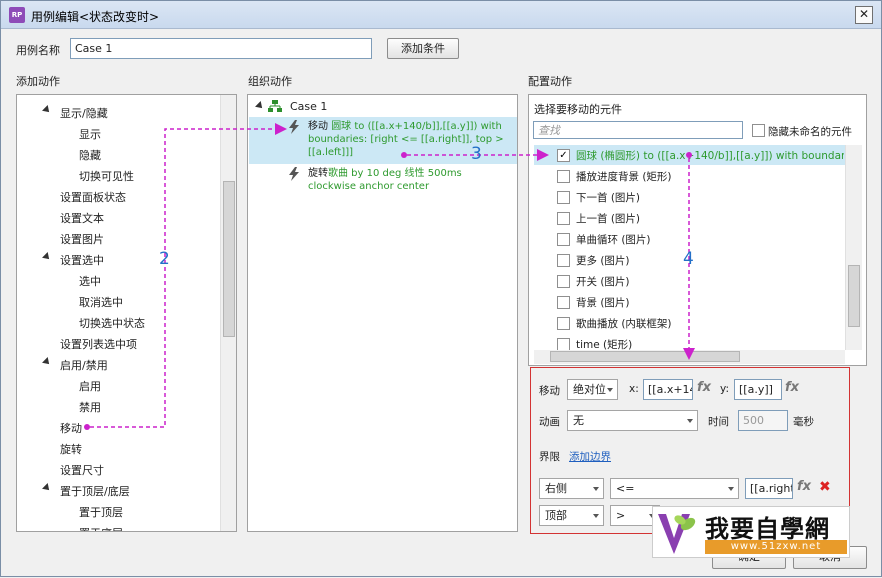  Describe the element at coordinates (164, 259) in the screenshot. I see `annotation-2: 2` at that location.